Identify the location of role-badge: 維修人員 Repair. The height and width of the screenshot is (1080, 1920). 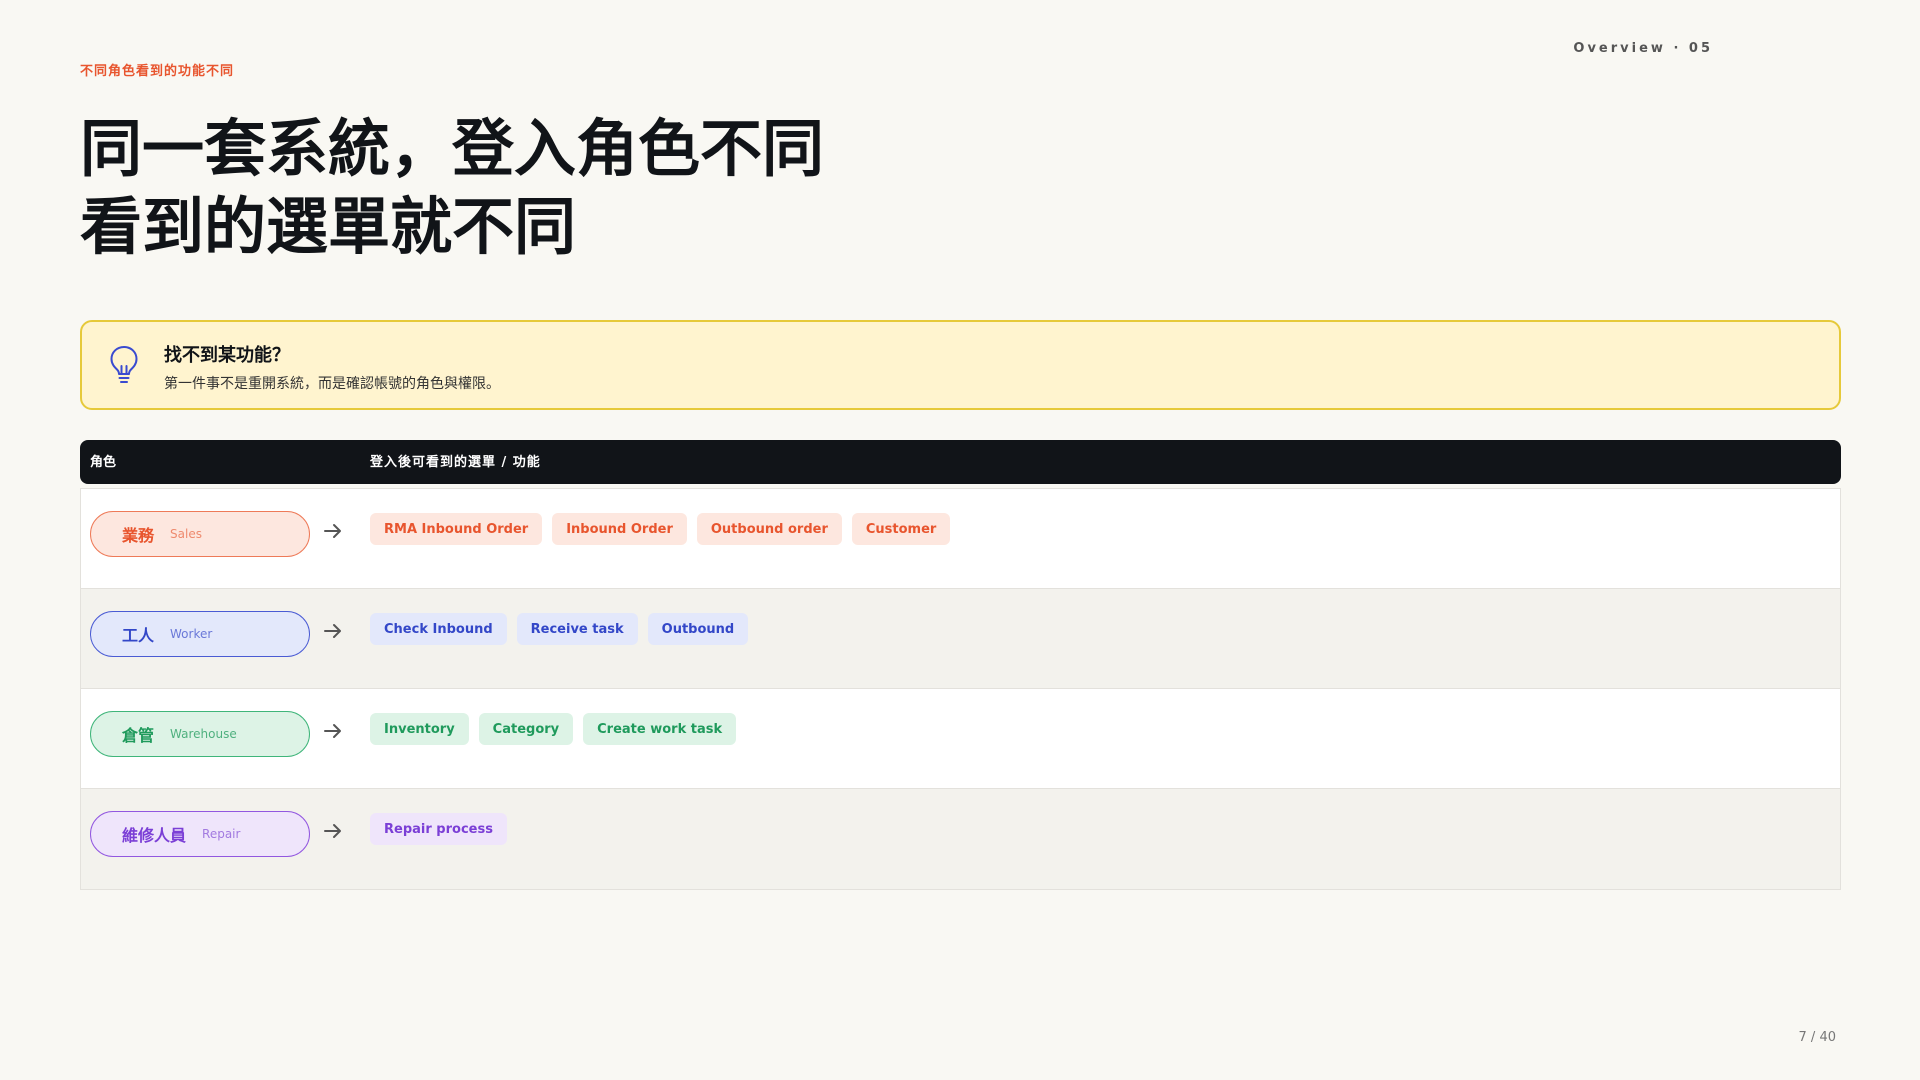
(200, 834).